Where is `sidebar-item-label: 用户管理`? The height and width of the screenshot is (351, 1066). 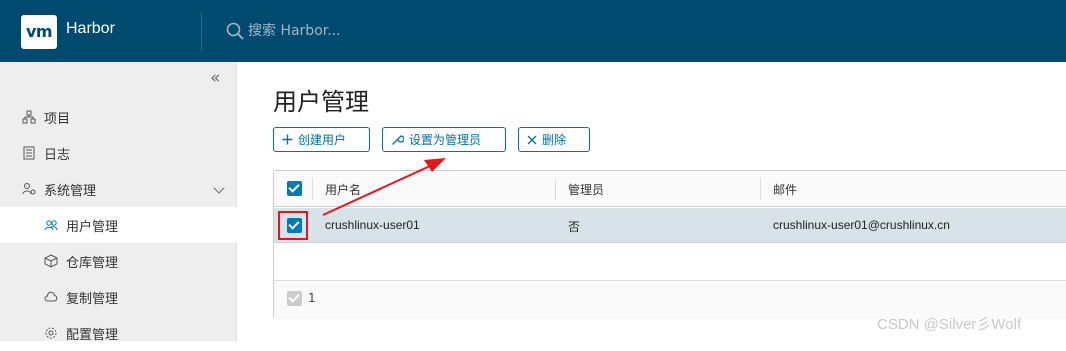
sidebar-item-label: 用户管理 is located at coordinates (92, 227).